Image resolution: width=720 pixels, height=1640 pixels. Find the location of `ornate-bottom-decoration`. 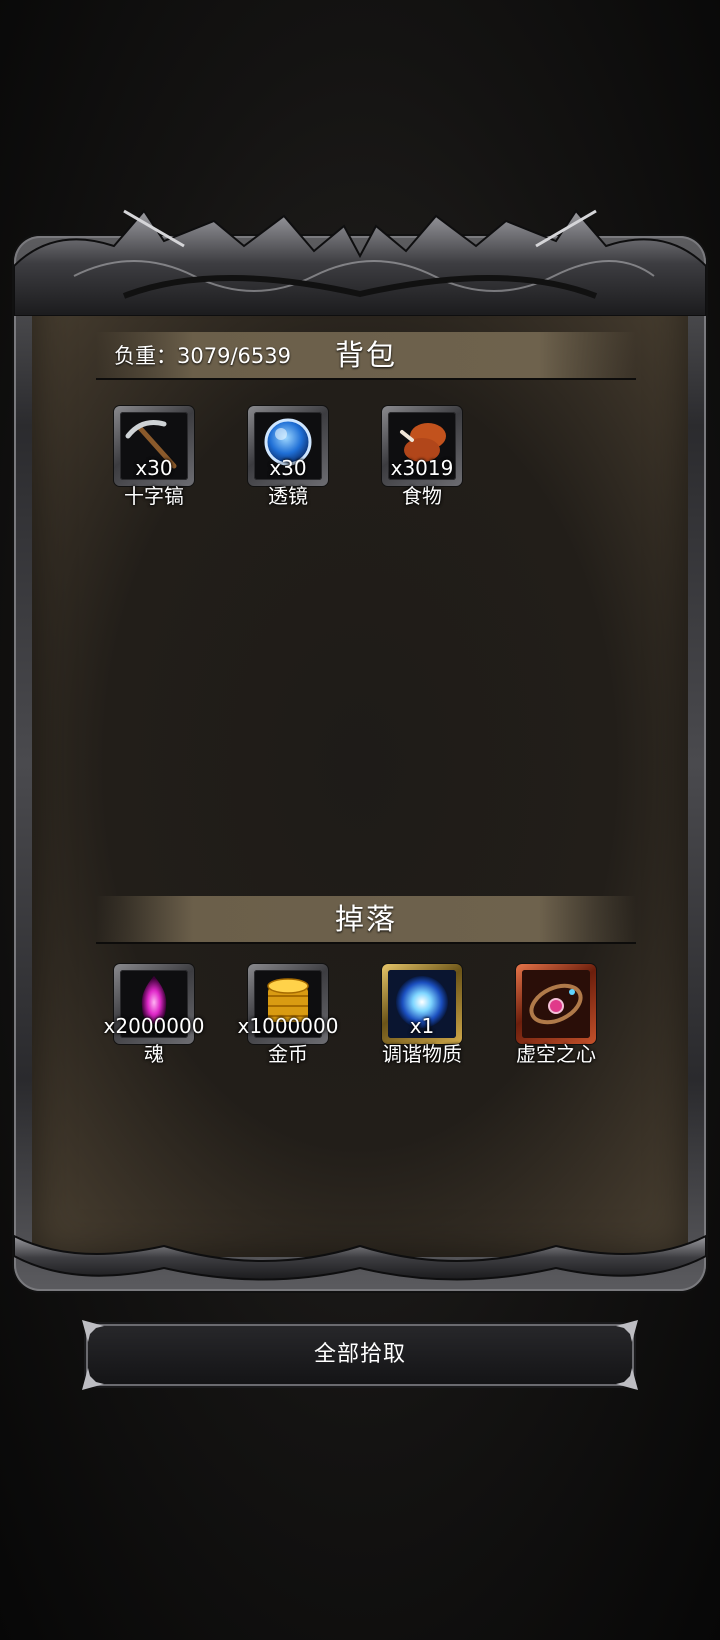

ornate-bottom-decoration is located at coordinates (360, 1257).